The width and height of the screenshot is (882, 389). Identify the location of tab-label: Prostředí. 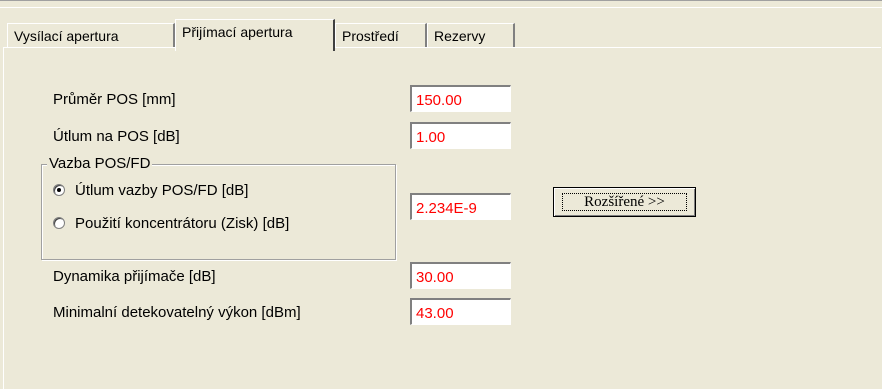
(370, 36).